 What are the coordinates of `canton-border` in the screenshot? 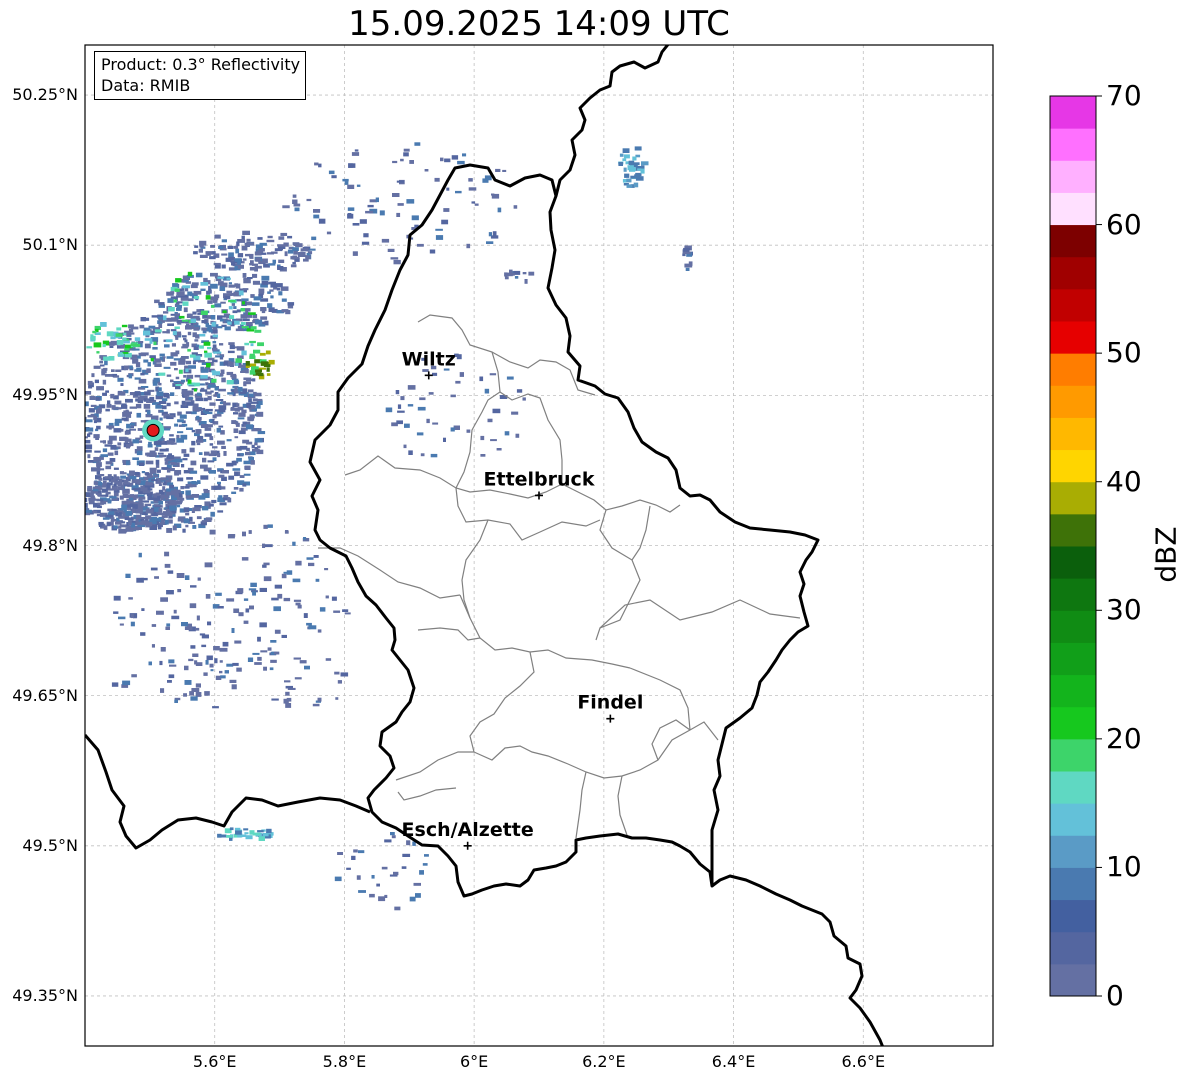 It's located at (434, 766).